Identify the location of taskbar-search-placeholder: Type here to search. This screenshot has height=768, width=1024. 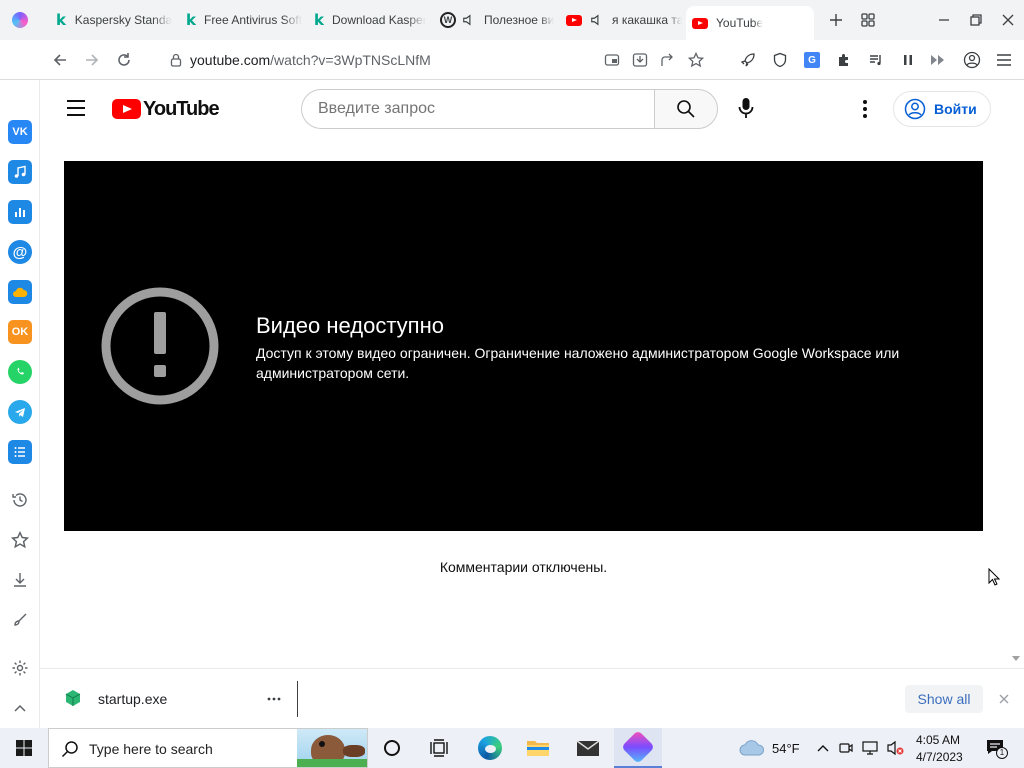
(151, 749).